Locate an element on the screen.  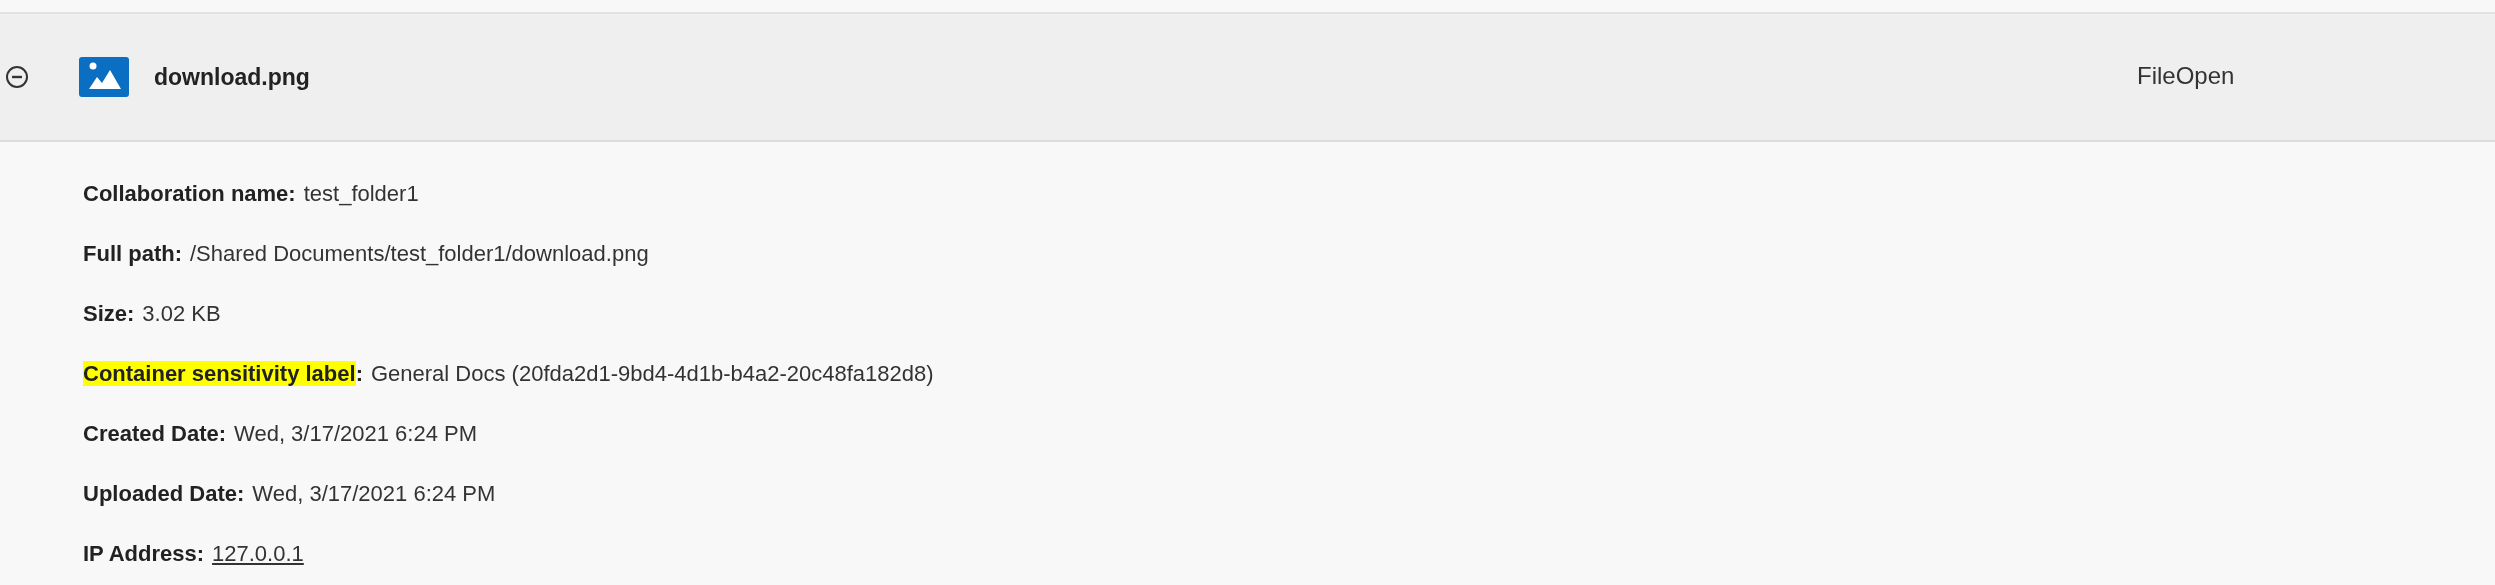
collapse-button is located at coordinates (17, 77).